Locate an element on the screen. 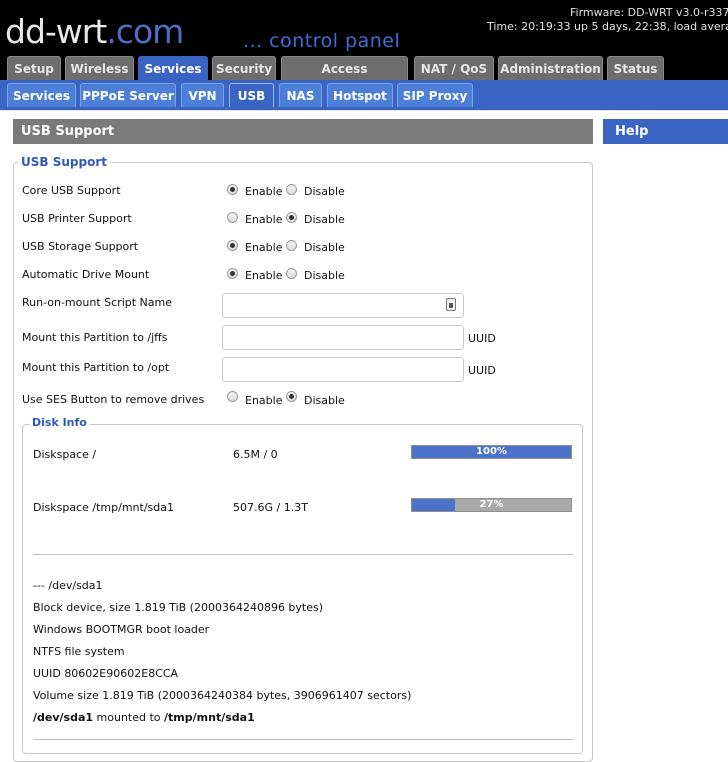 This screenshot has width=728, height=762. section-title: USB Support is located at coordinates (303, 131).